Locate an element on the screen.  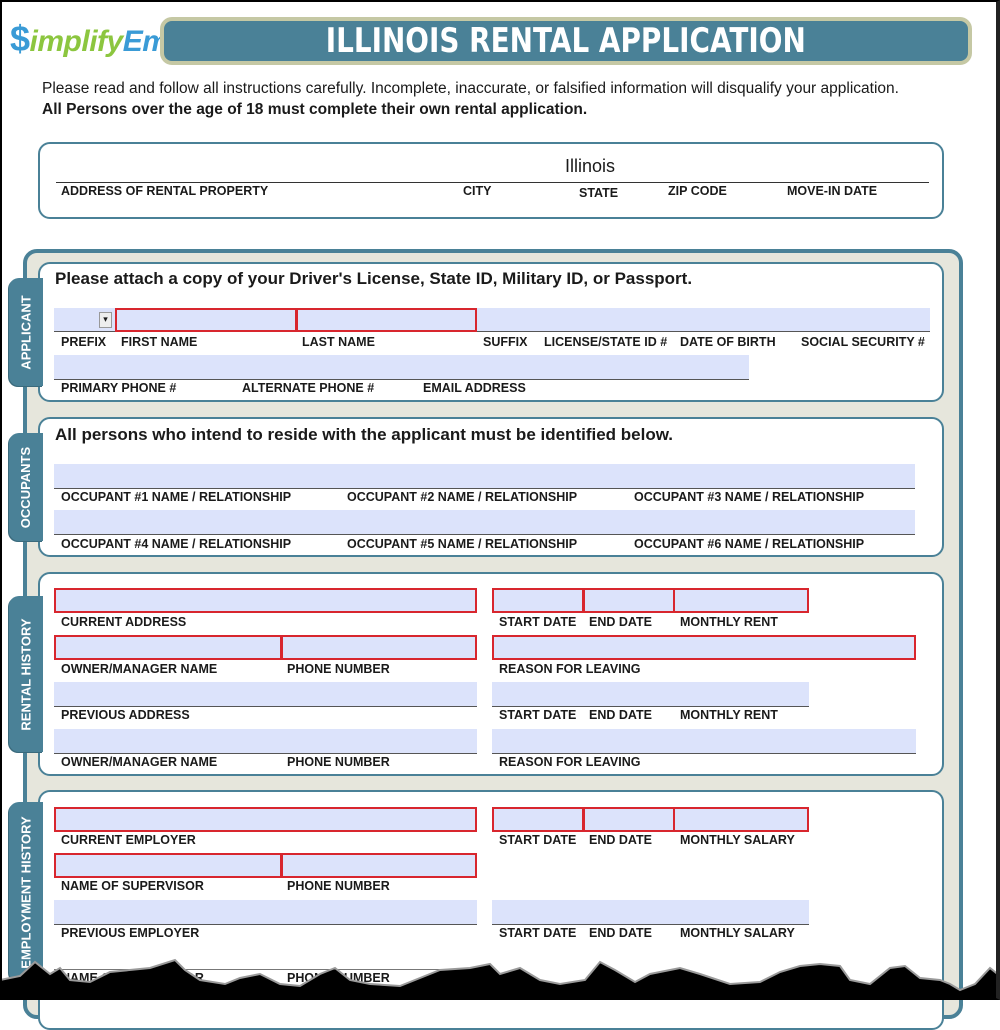
prev-monthly-rent-label: MONTHLY RENT is located at coordinates (729, 715).